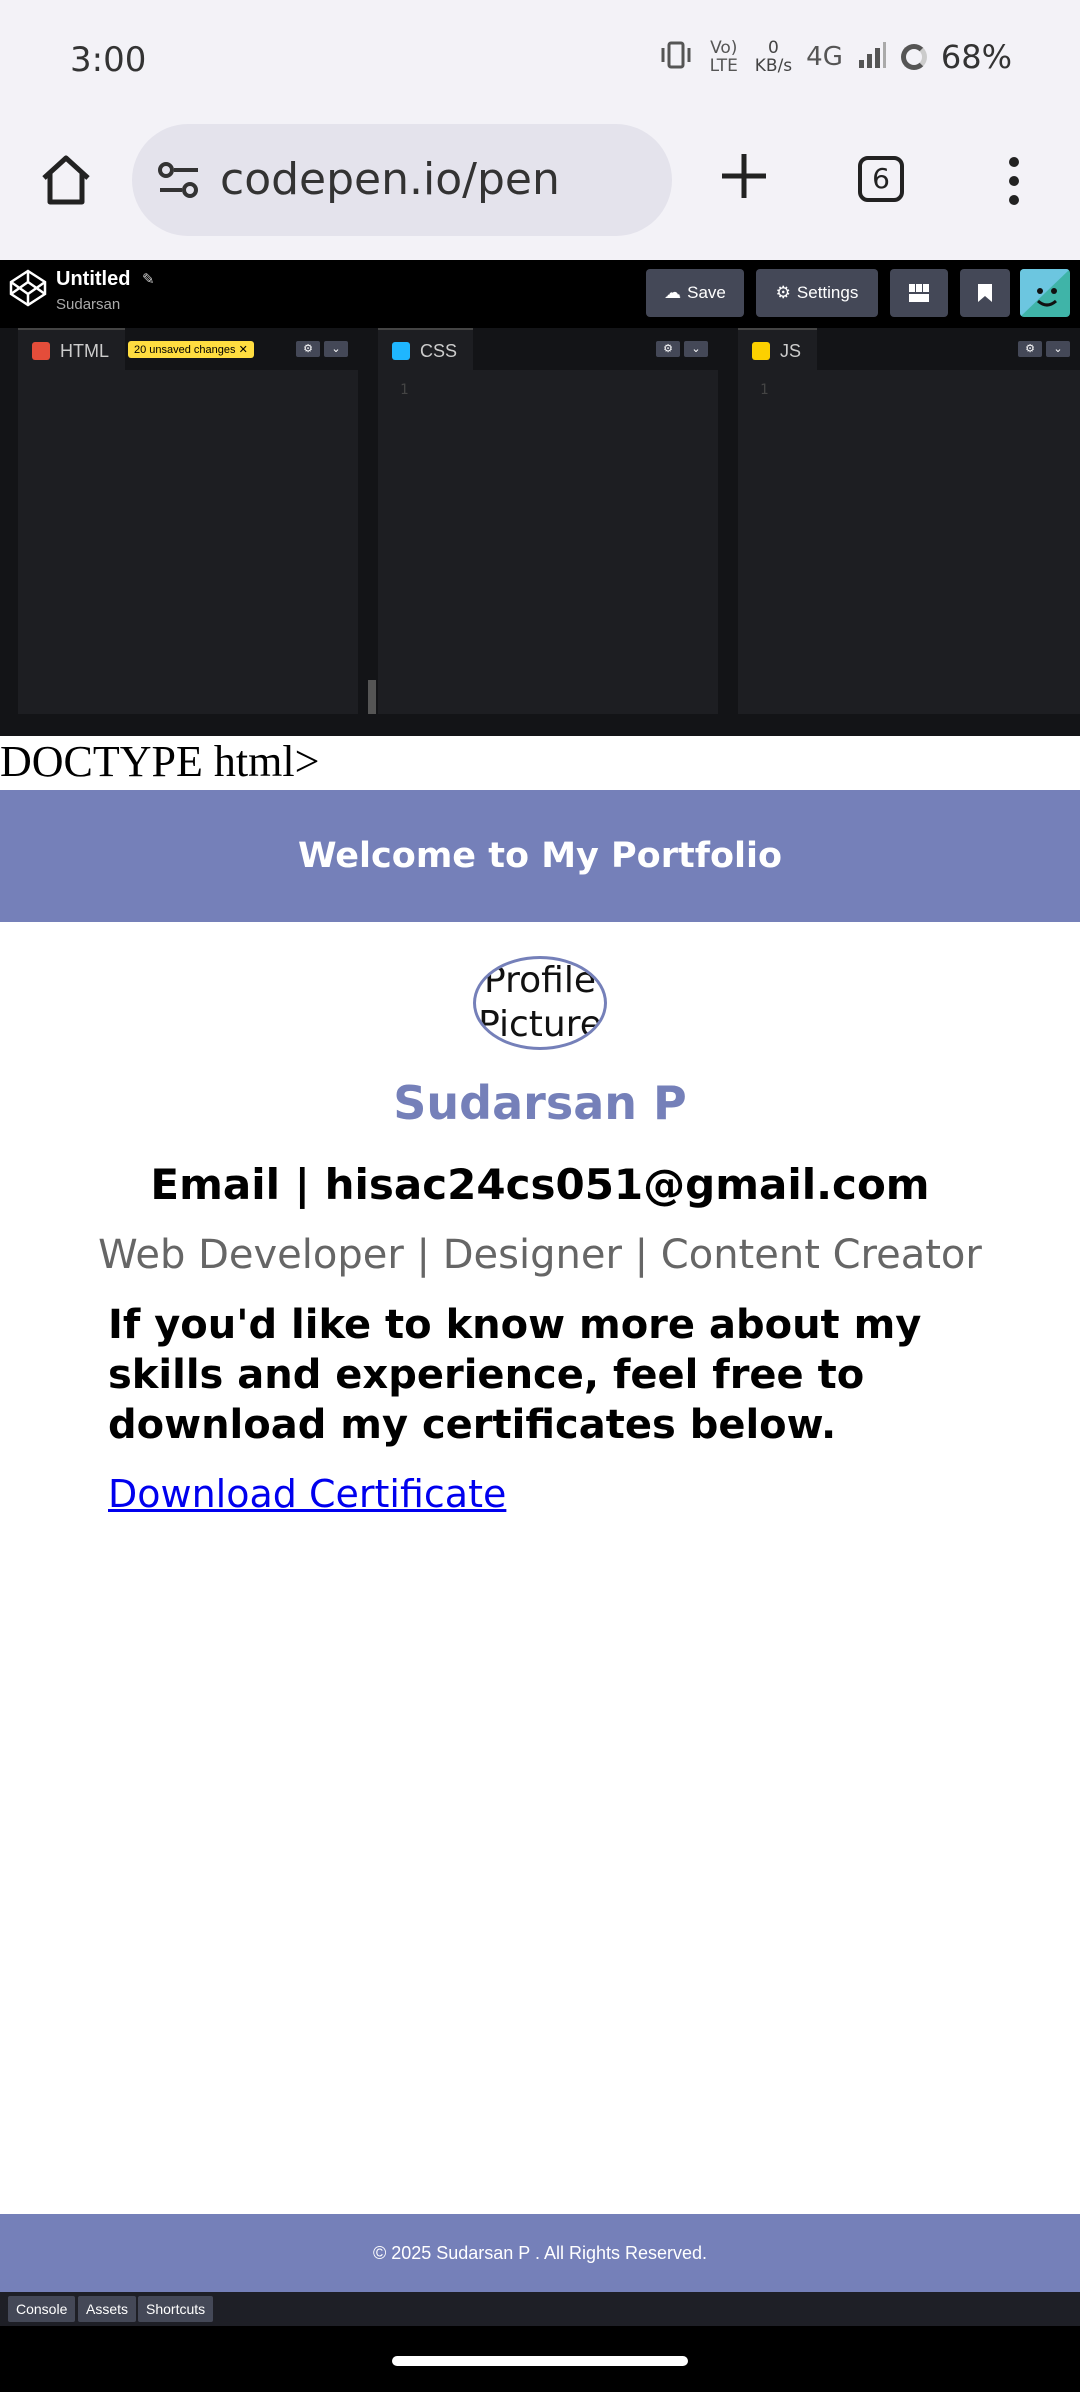 Image resolution: width=1080 pixels, height=2392 pixels. I want to click on gesture-handle, so click(540, 2361).